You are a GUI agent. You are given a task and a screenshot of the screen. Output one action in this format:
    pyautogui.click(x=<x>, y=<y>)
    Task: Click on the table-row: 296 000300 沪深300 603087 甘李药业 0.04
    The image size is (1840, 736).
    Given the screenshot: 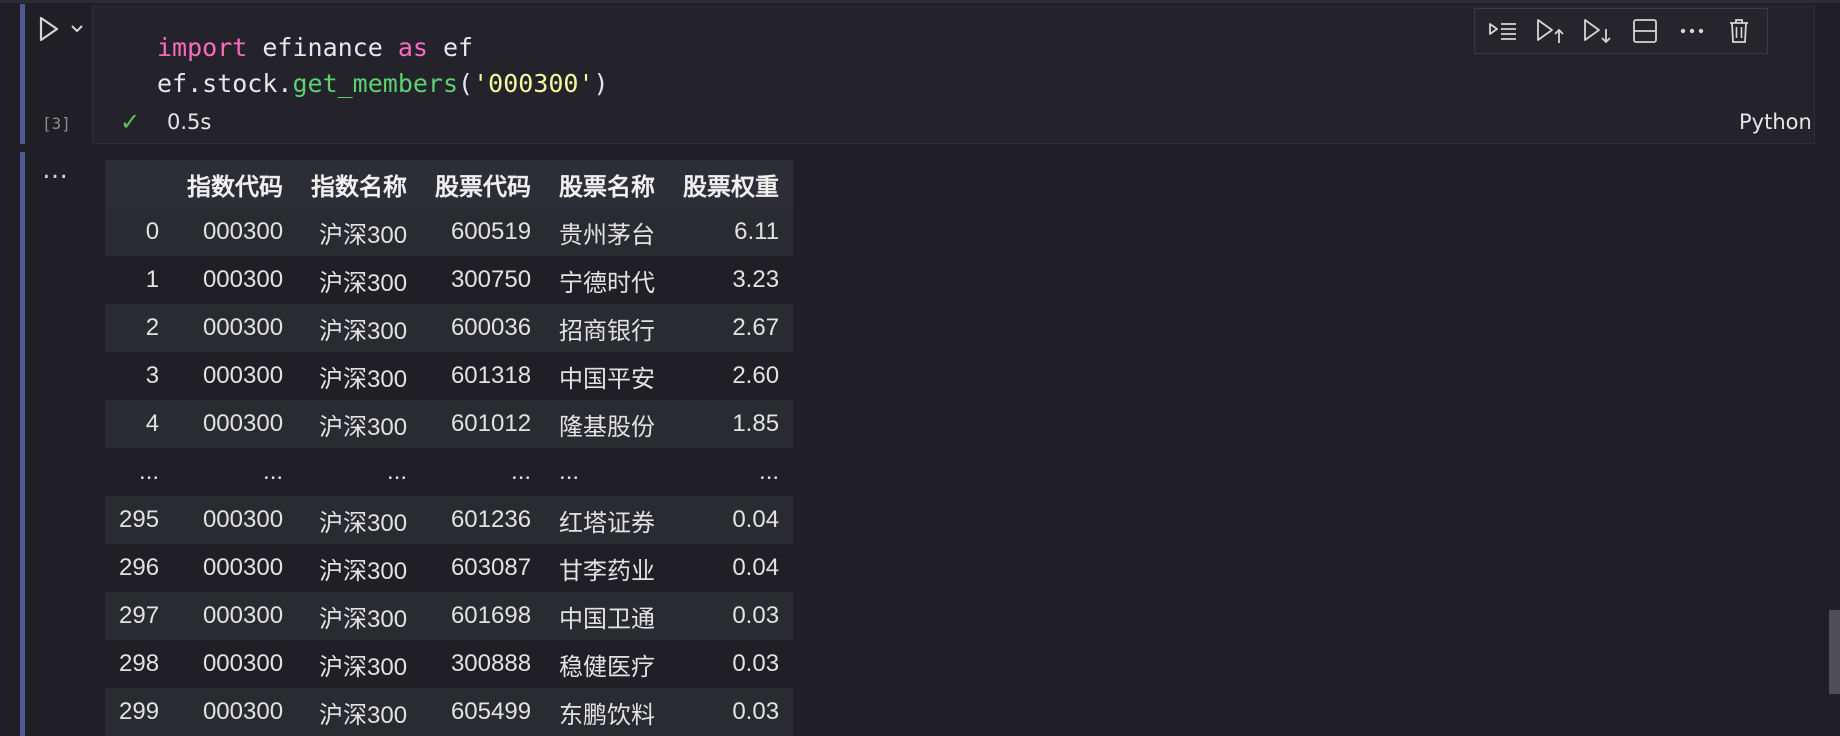 What is the action you would take?
    pyautogui.click(x=449, y=568)
    